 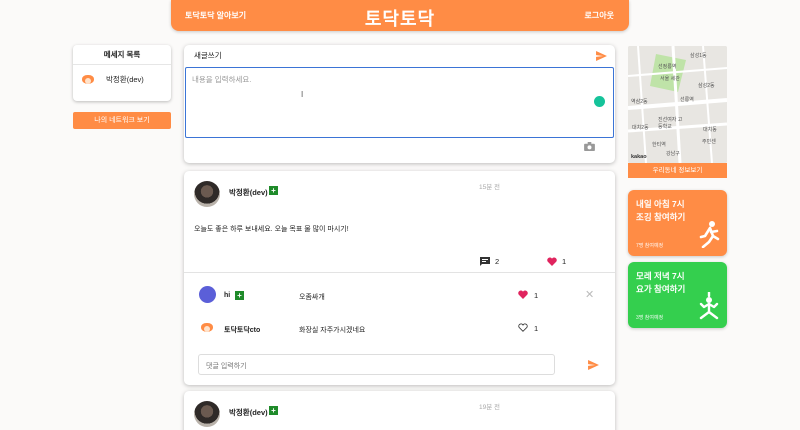 What do you see at coordinates (677, 223) in the screenshot?
I see `event-card-jogging: 내일 아침 7시 조깅 참여하기 7명 참여예정` at bounding box center [677, 223].